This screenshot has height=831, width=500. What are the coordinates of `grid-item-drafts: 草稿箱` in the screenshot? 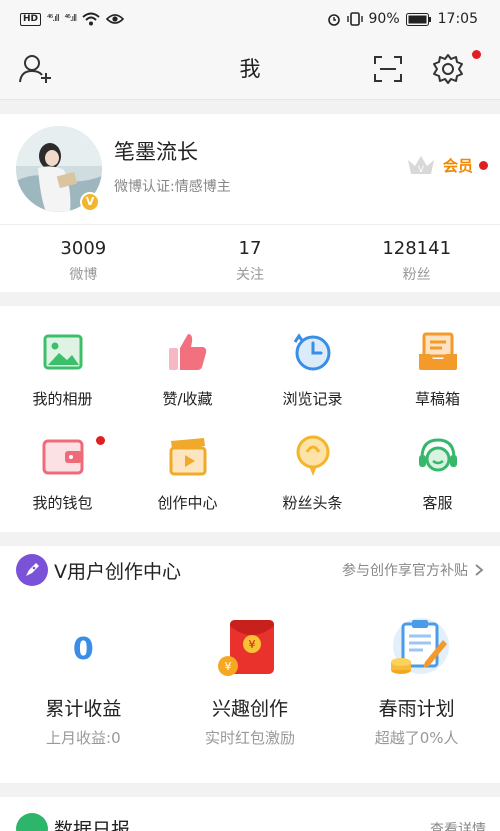 It's located at (437, 380).